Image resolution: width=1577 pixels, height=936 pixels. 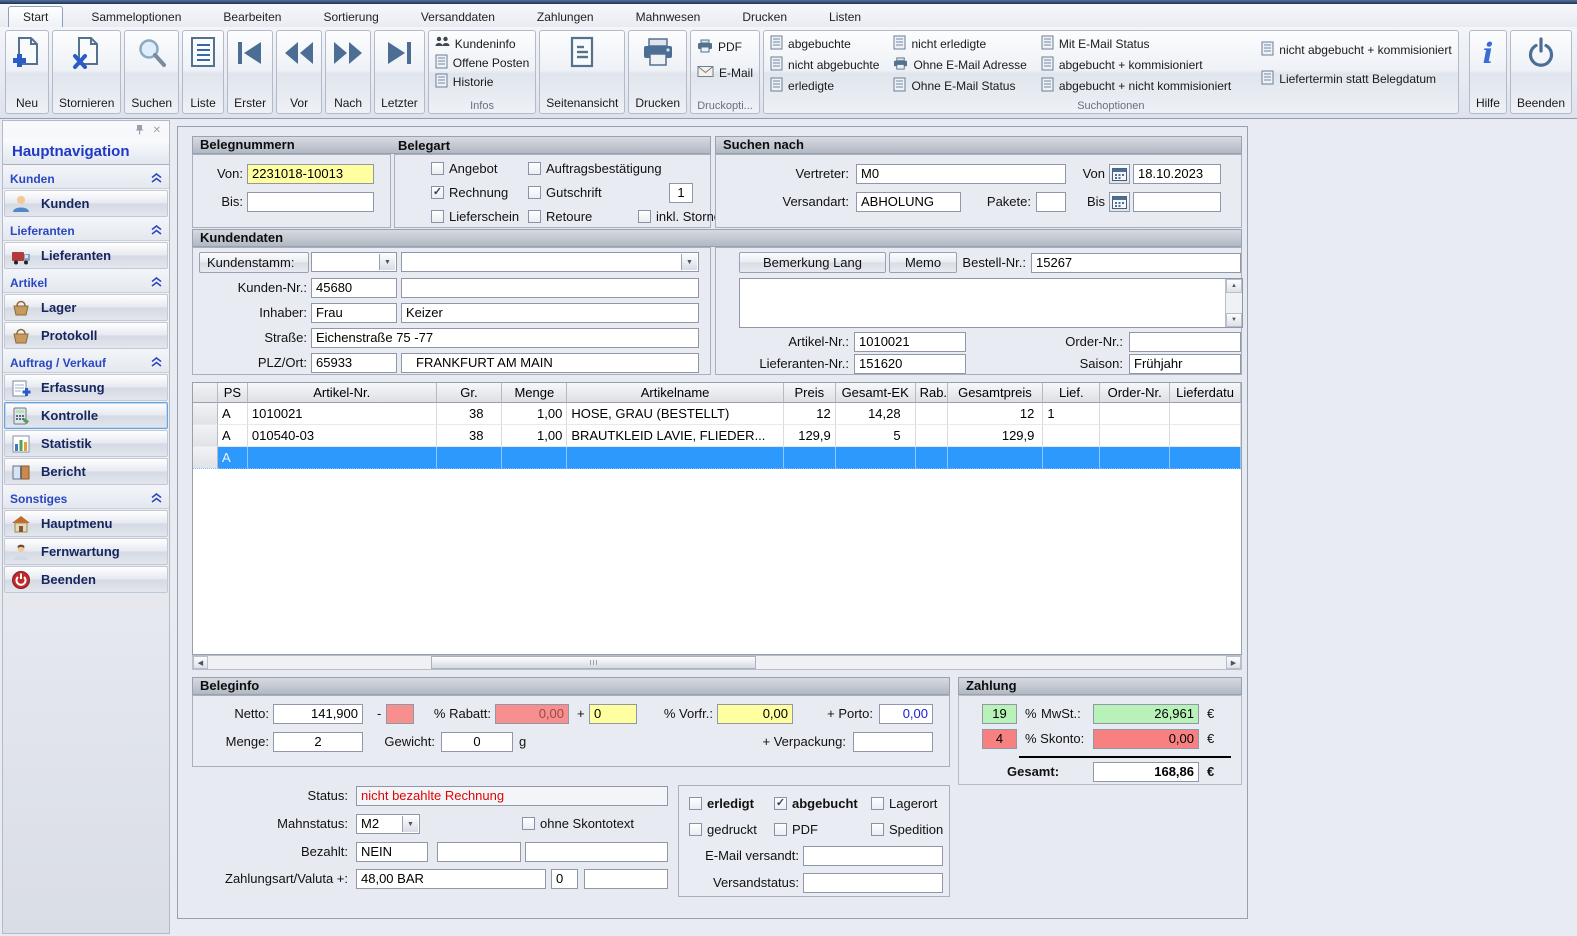 What do you see at coordinates (86, 551) in the screenshot?
I see `sidebar-item-fernwartung: Fernwartung` at bounding box center [86, 551].